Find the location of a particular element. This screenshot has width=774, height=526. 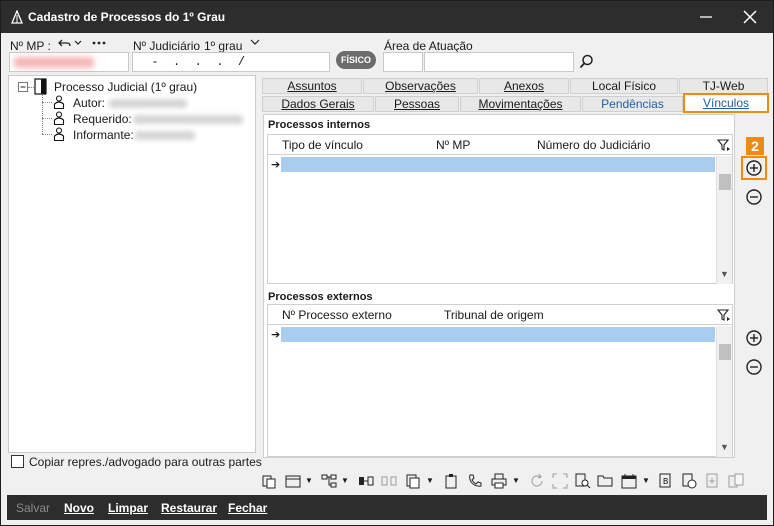

tab-label: Pendências is located at coordinates (632, 104).